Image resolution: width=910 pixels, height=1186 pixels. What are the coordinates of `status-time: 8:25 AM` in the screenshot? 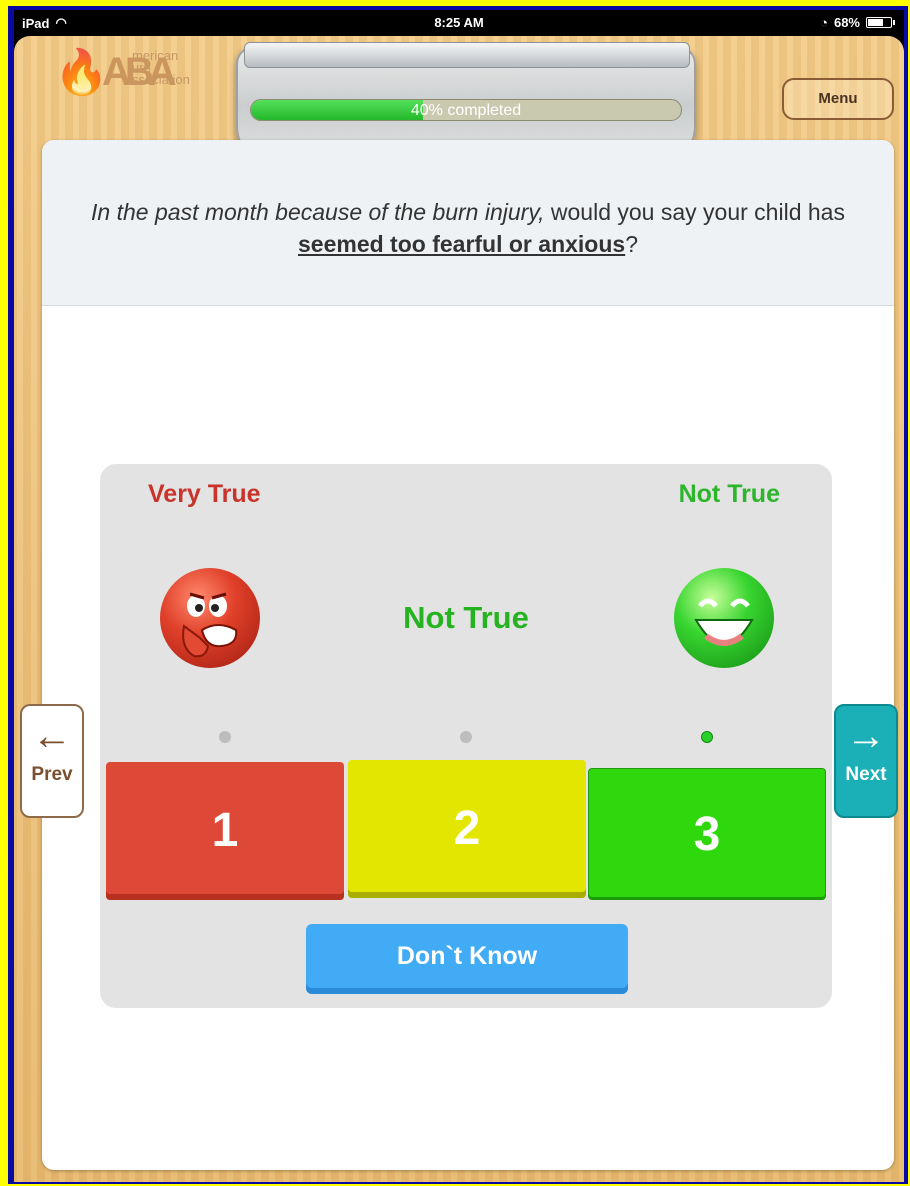 It's located at (459, 22).